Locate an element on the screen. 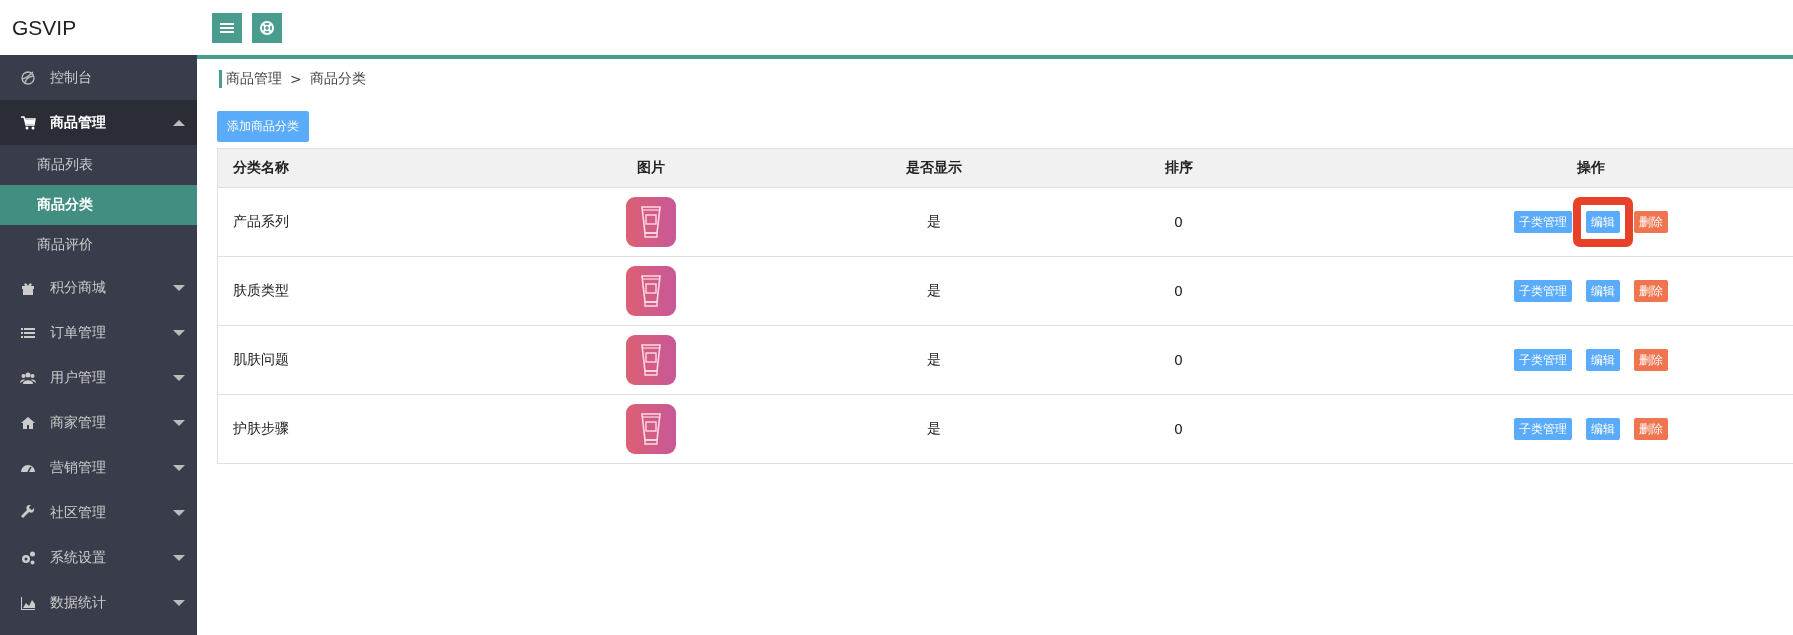 Image resolution: width=1793 pixels, height=635 pixels. sidebar-label: 订单管理 is located at coordinates (78, 332).